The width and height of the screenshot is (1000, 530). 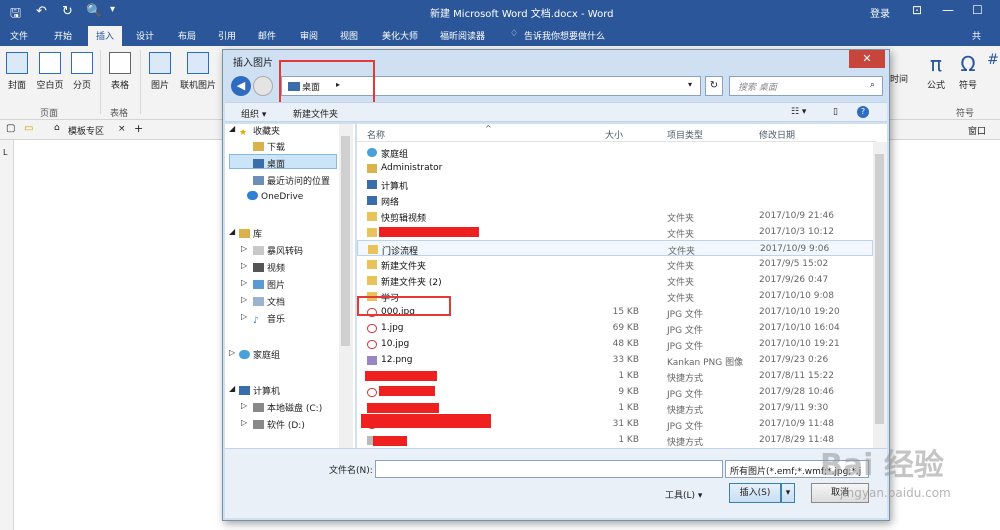 What do you see at coordinates (253, 113) in the screenshot?
I see `organize-button: 组织 ▾` at bounding box center [253, 113].